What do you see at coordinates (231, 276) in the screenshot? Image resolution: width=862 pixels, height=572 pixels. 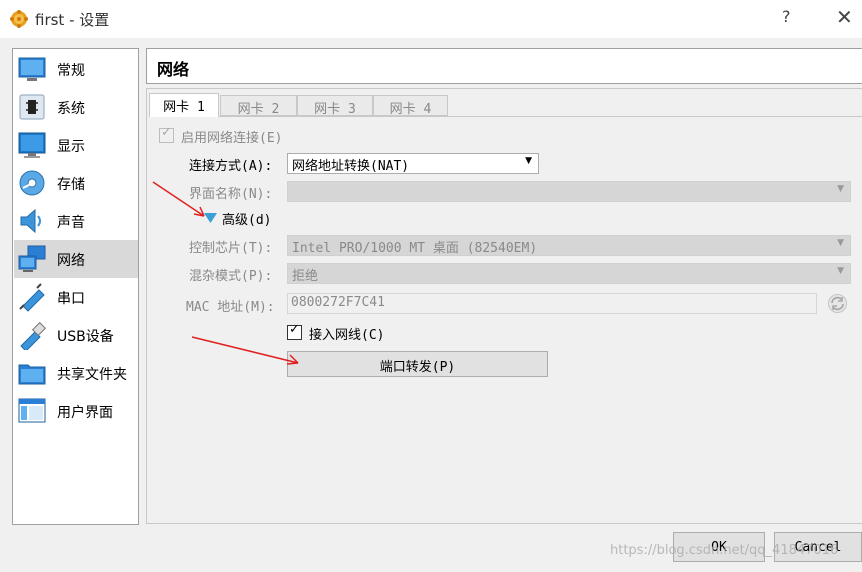 I see `promiscuous-mode-label: 混杂模式(P):` at bounding box center [231, 276].